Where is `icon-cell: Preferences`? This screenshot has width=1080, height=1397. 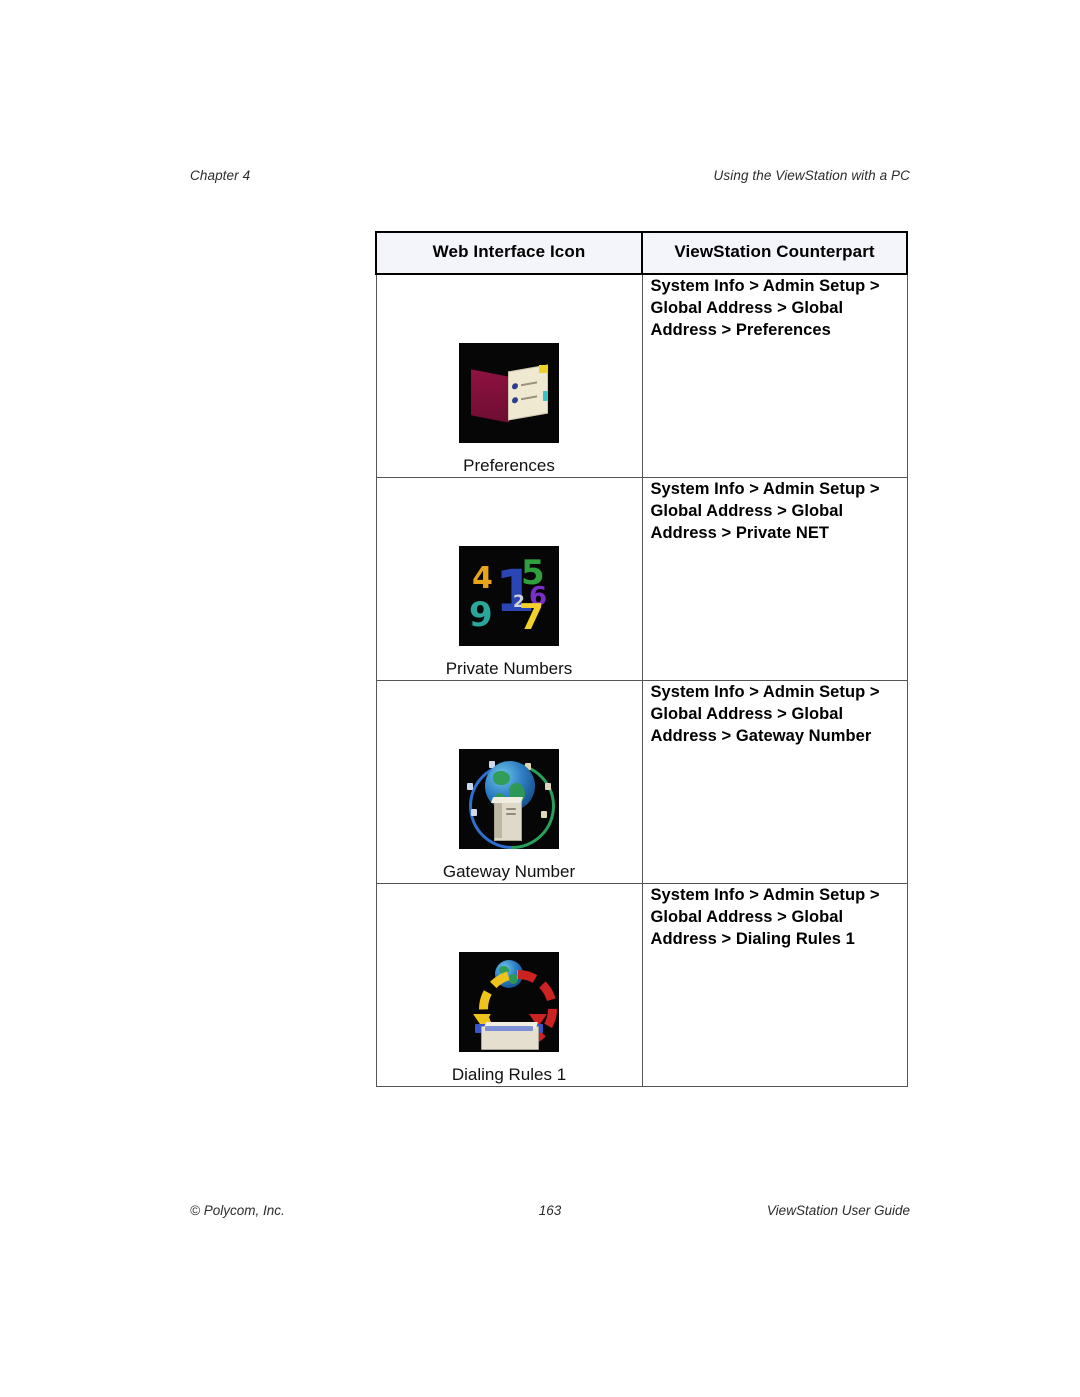
icon-cell: Preferences is located at coordinates (509, 375).